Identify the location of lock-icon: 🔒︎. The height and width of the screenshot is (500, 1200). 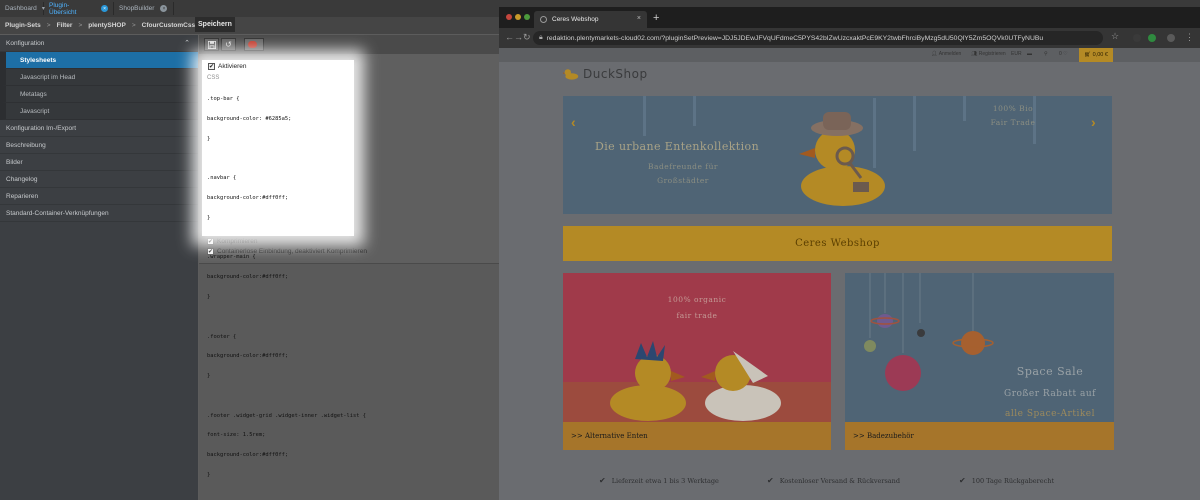
(541, 37).